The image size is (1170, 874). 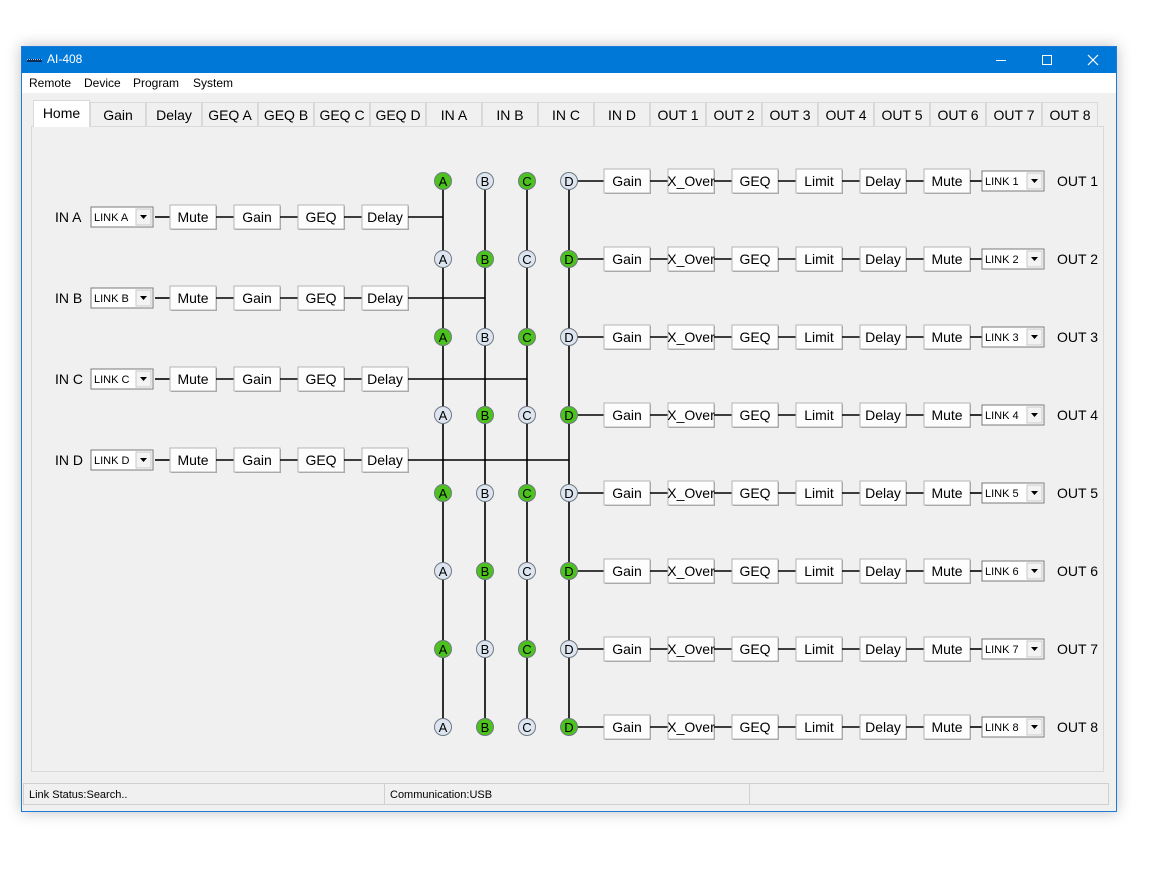 I want to click on input-in-b-geq-button-label: GEQ, so click(x=320, y=298).